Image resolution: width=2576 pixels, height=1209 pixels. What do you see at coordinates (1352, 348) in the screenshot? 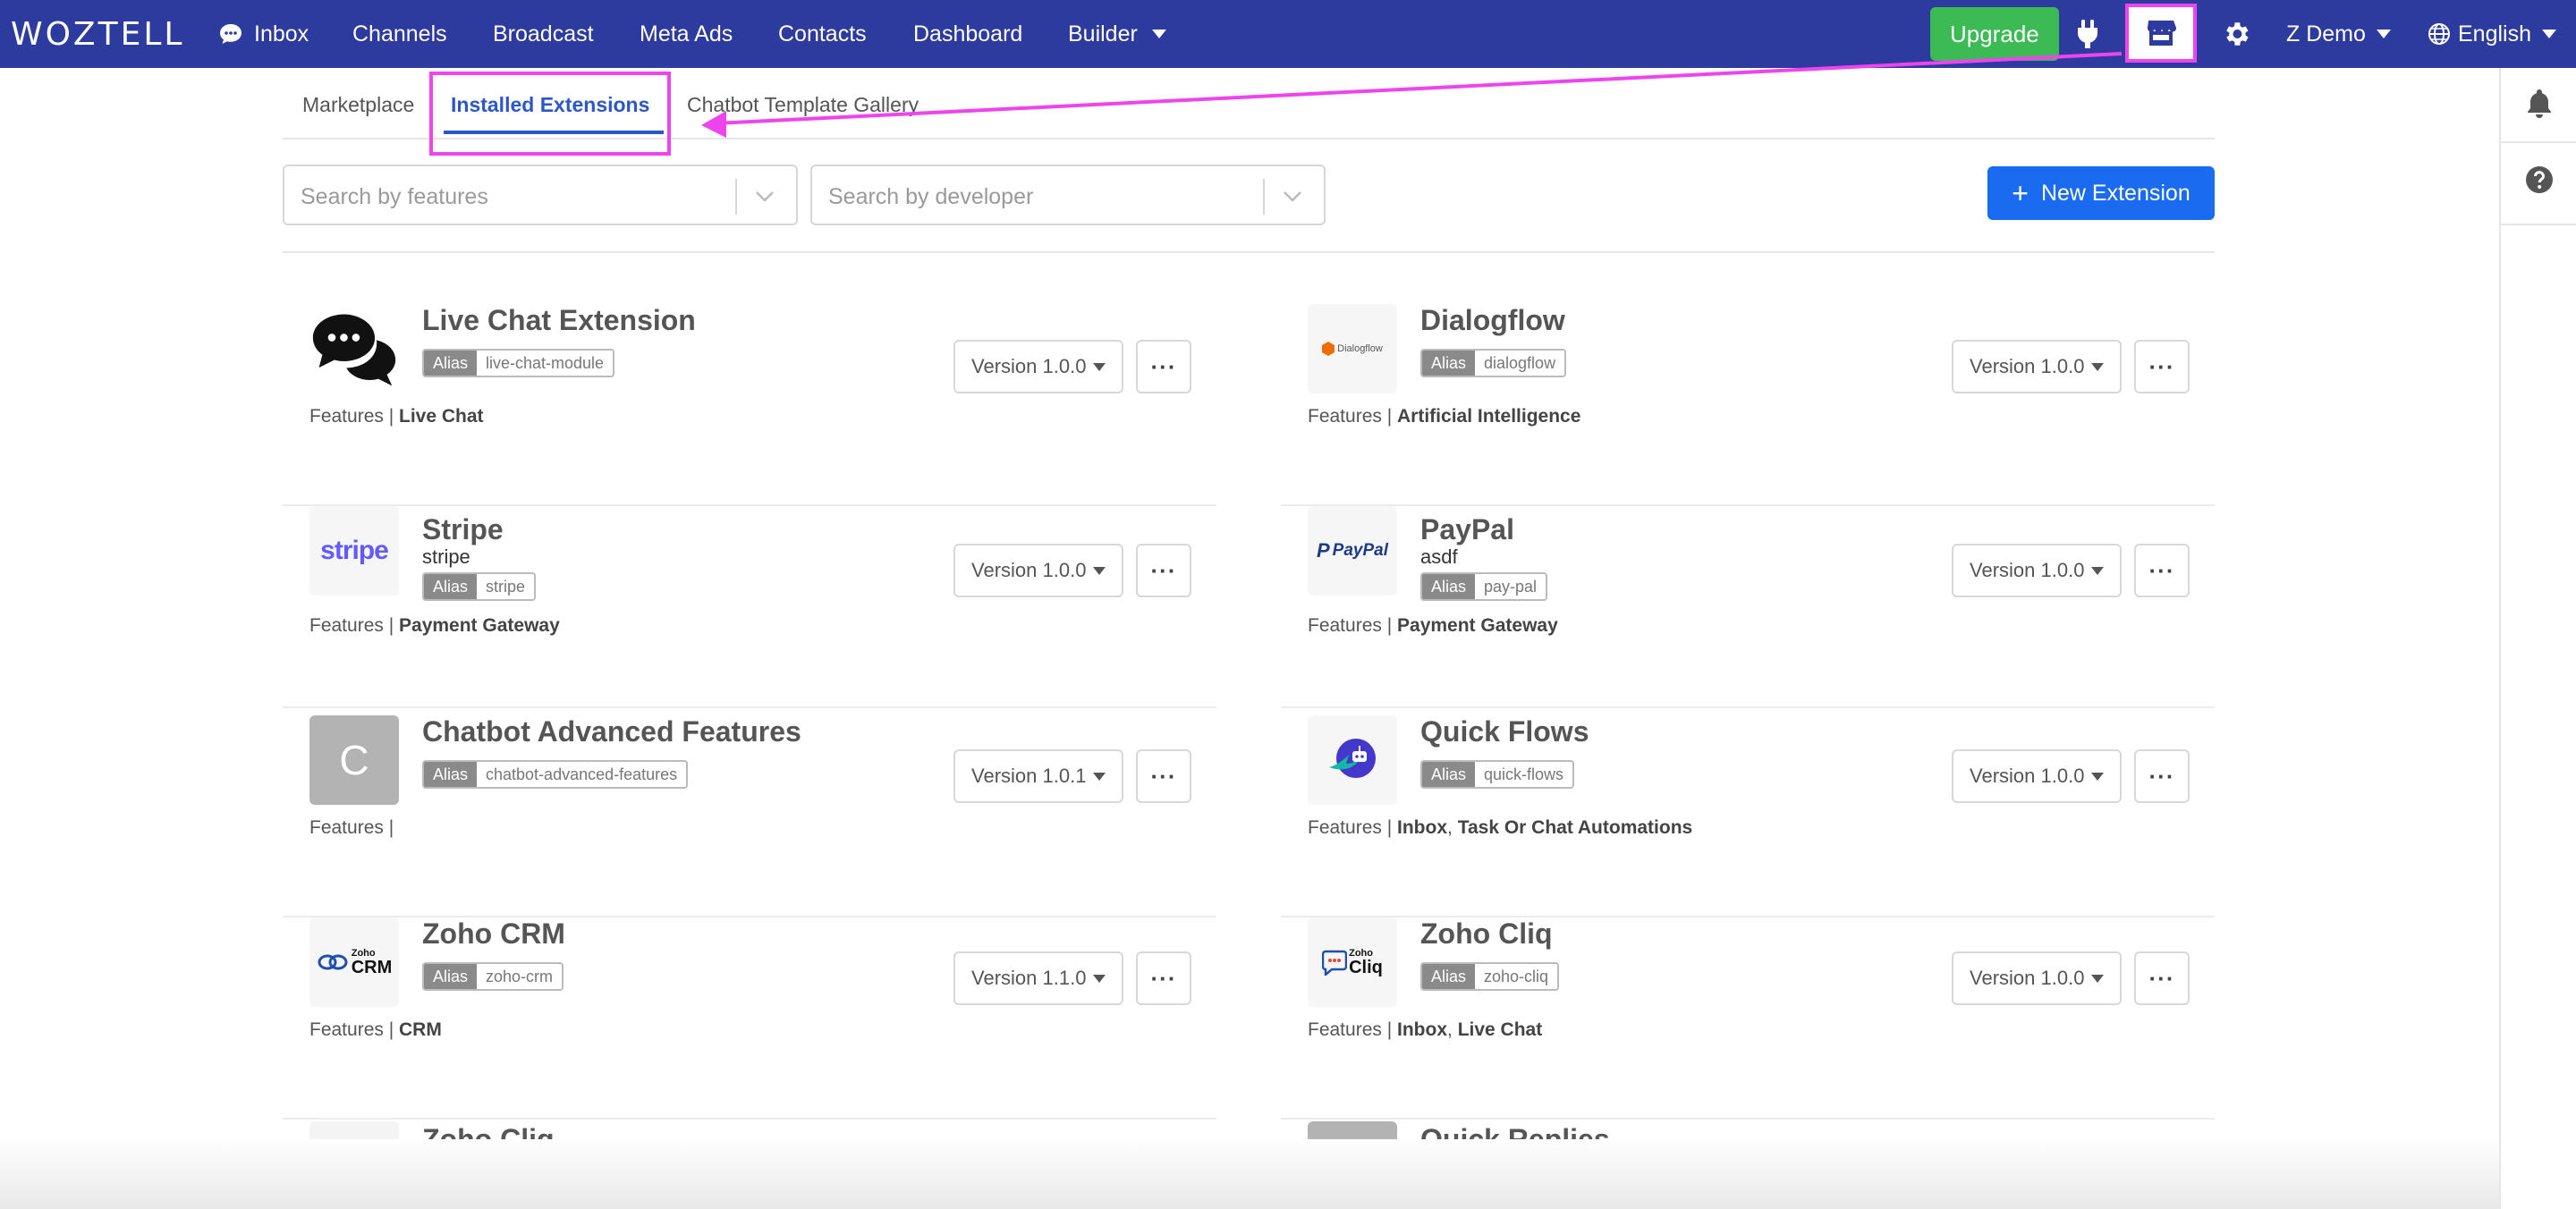
I see `dialogflow-logo: Dialogflow` at bounding box center [1352, 348].